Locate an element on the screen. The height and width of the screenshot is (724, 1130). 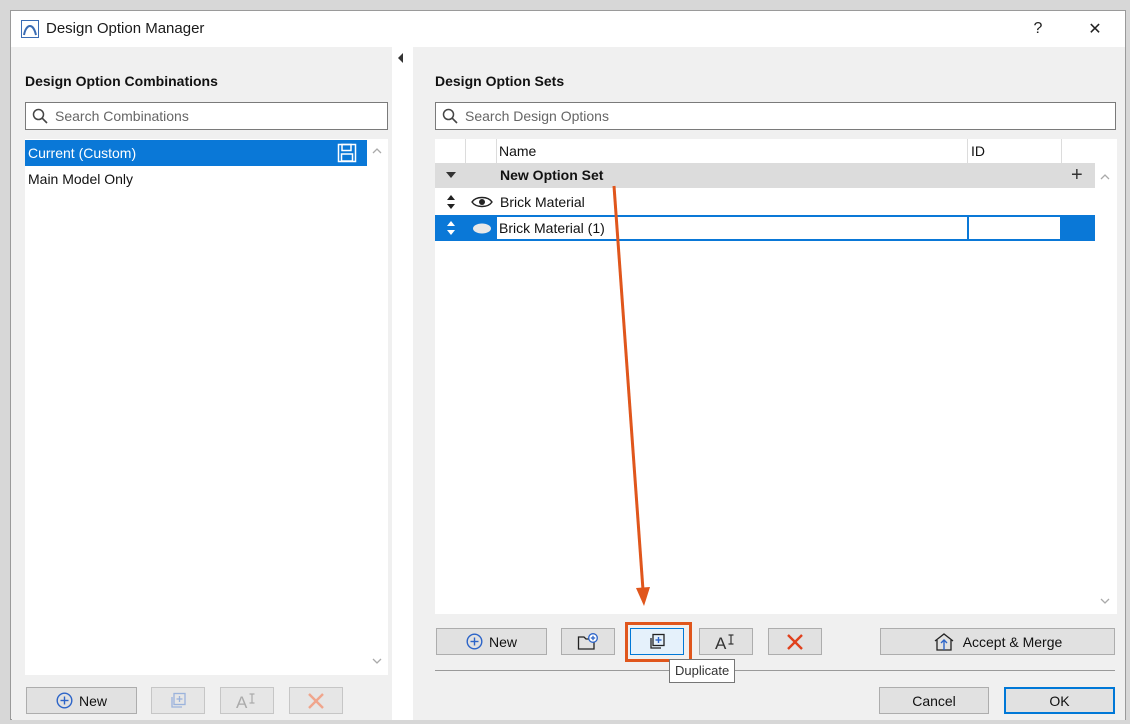
new-folder-icon is located at coordinates (587, 641).